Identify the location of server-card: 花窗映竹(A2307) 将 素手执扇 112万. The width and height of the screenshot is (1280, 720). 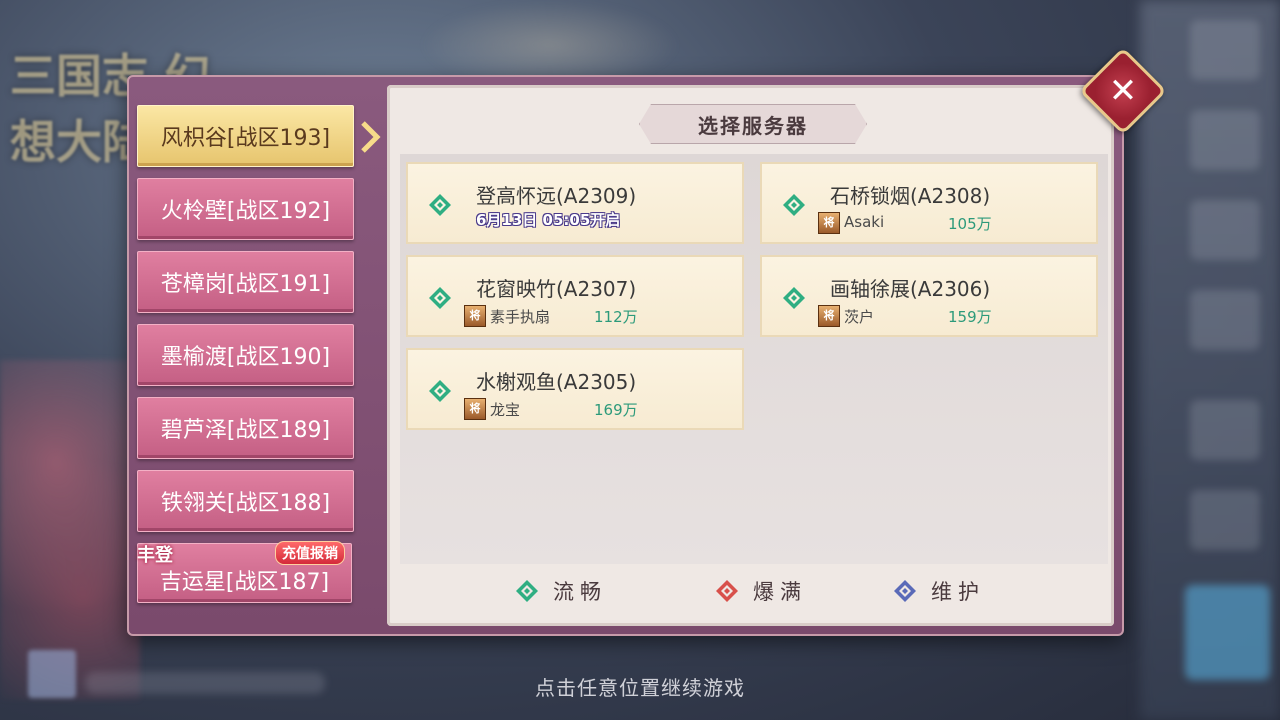
(575, 296).